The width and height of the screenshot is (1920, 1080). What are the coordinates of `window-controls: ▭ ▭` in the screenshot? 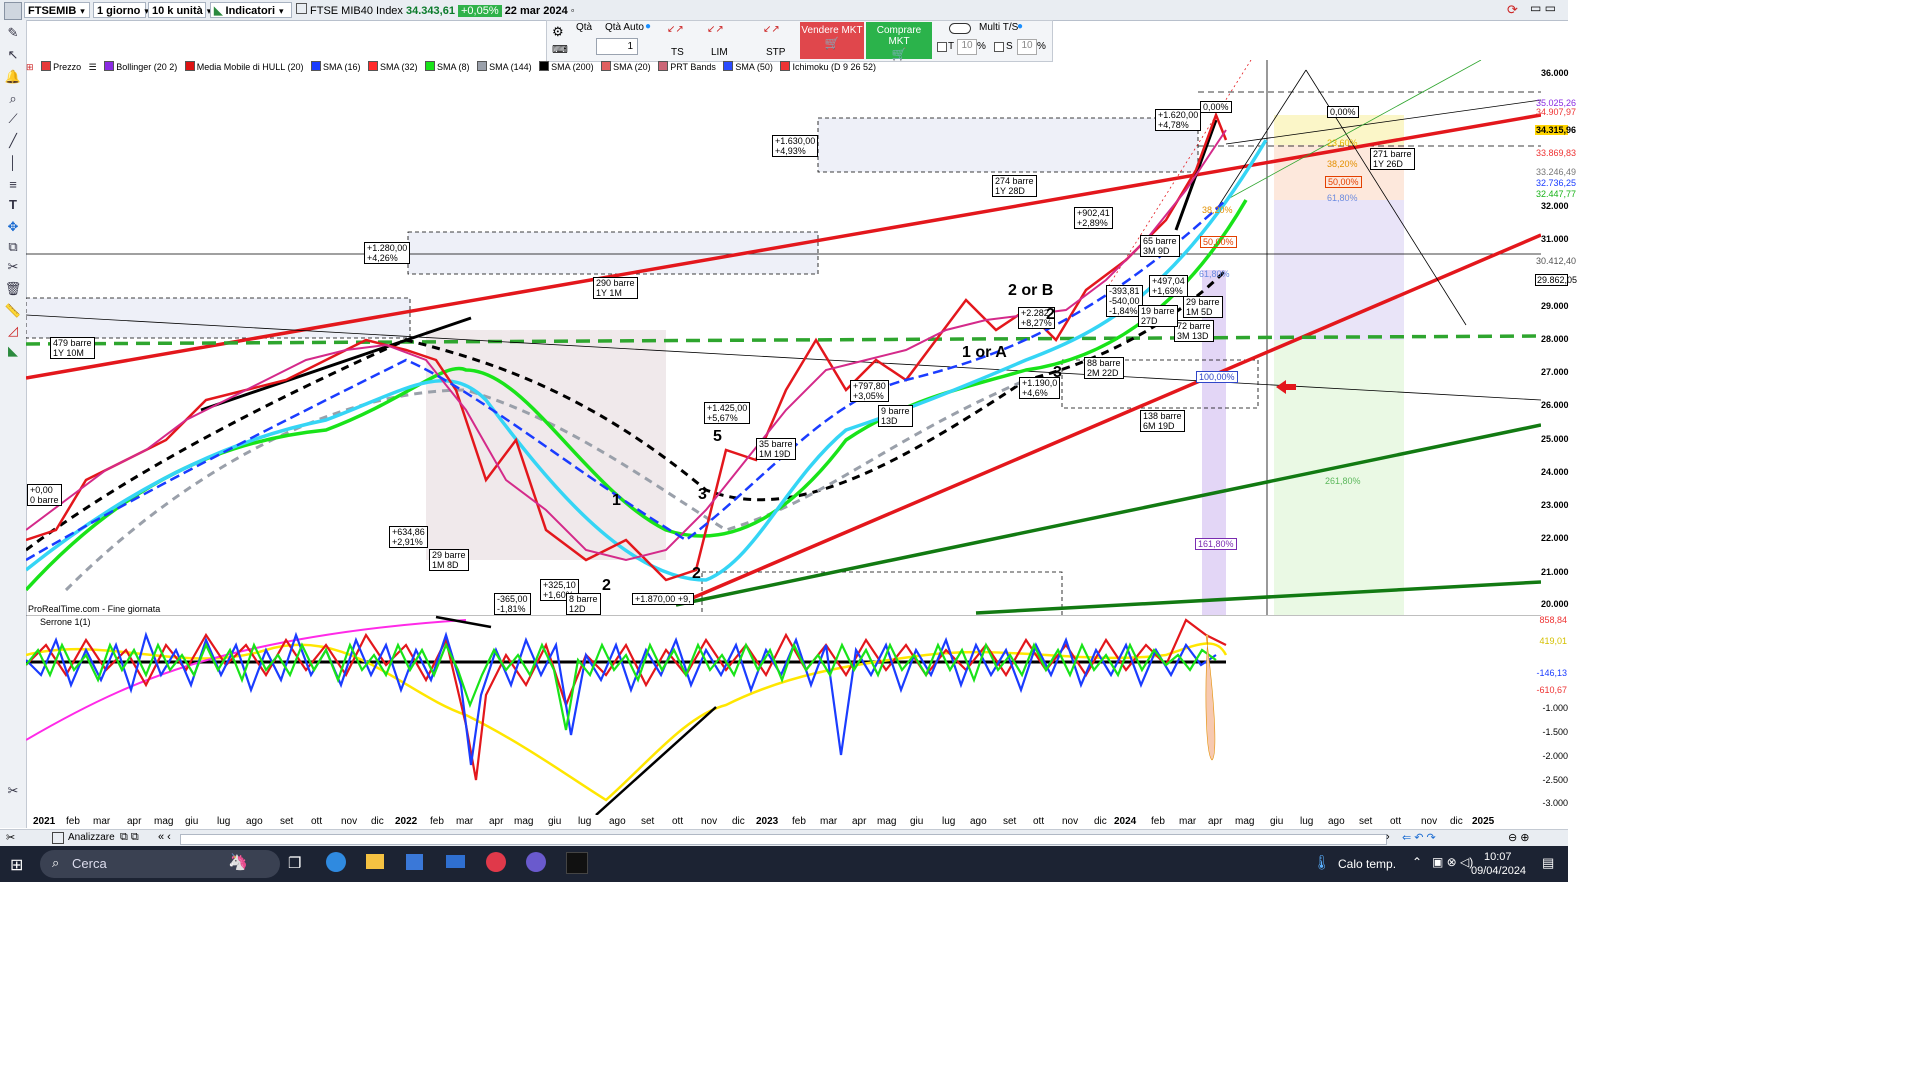 It's located at (1543, 8).